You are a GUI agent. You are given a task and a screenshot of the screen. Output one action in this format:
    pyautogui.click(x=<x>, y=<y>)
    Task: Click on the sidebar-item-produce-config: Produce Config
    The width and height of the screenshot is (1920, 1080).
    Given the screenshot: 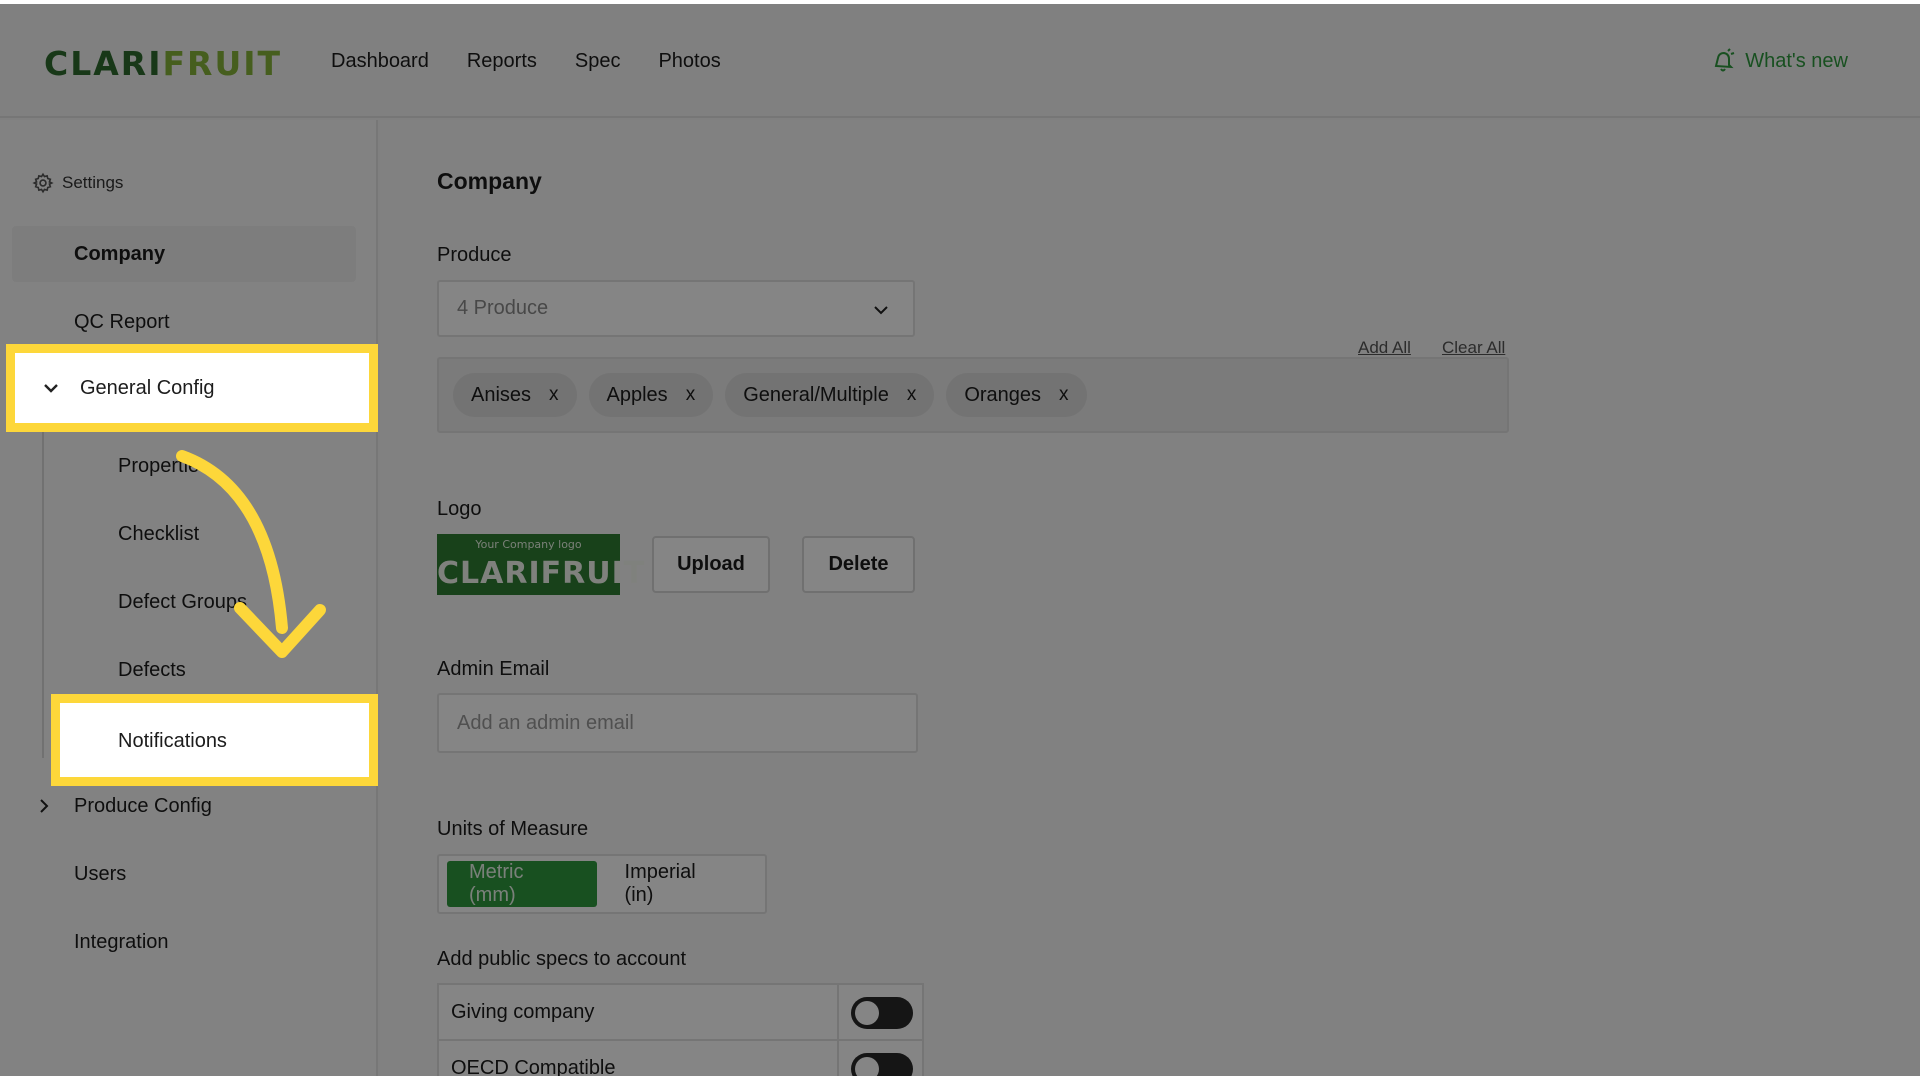 What is the action you would take?
    pyautogui.click(x=184, y=806)
    